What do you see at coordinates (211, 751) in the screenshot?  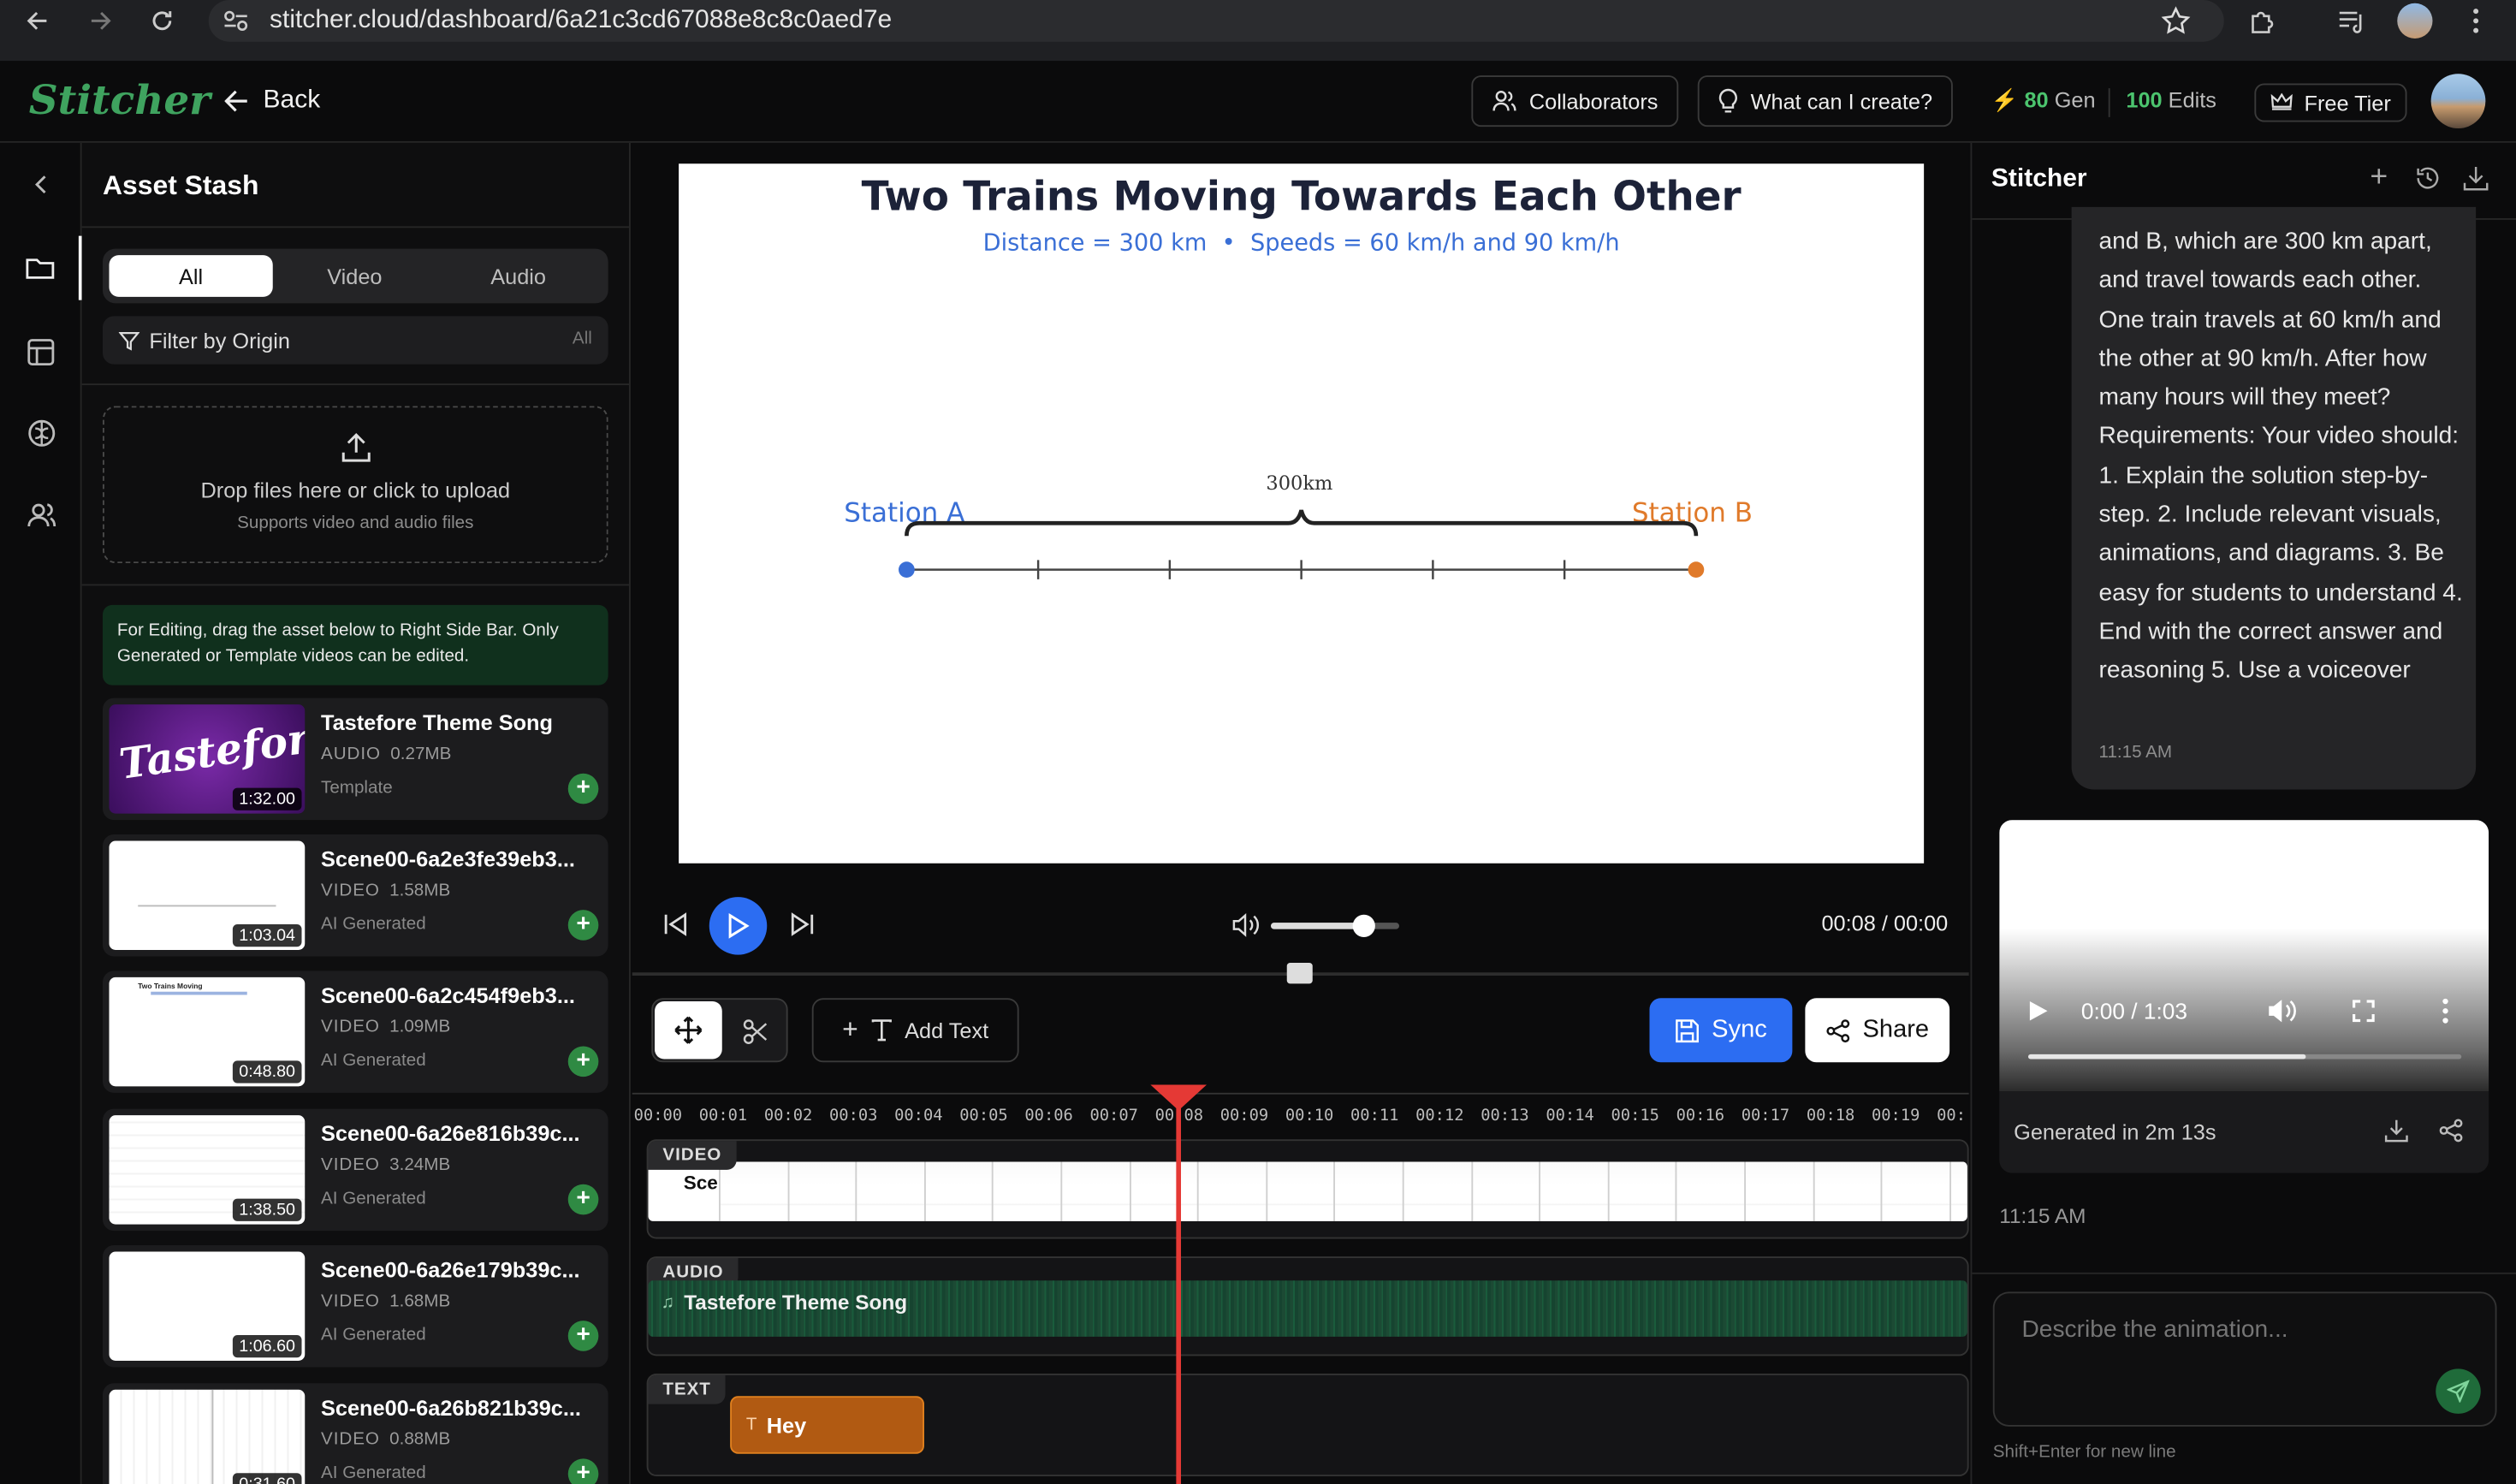 I see `thumbnail-logo-text: Tastefore` at bounding box center [211, 751].